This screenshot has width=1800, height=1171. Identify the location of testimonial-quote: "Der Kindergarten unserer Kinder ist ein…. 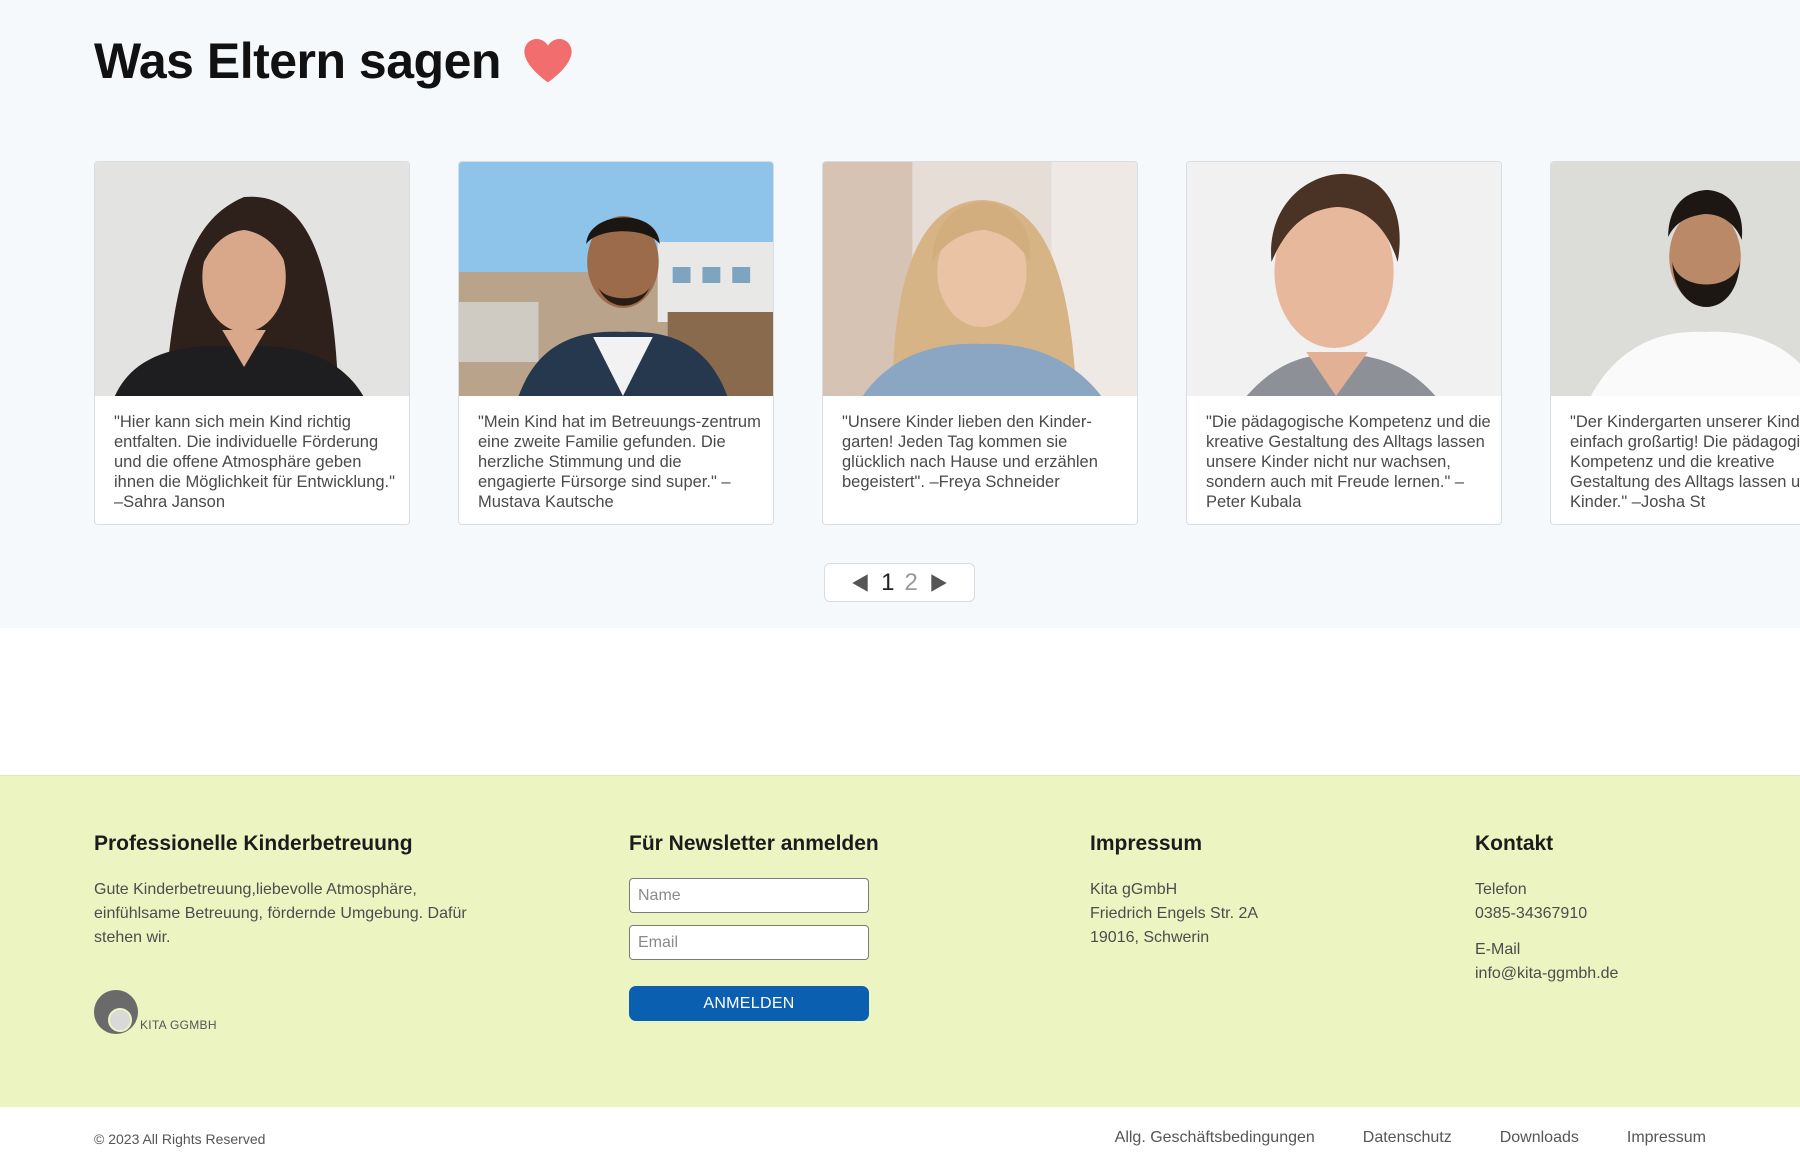
(1685, 462).